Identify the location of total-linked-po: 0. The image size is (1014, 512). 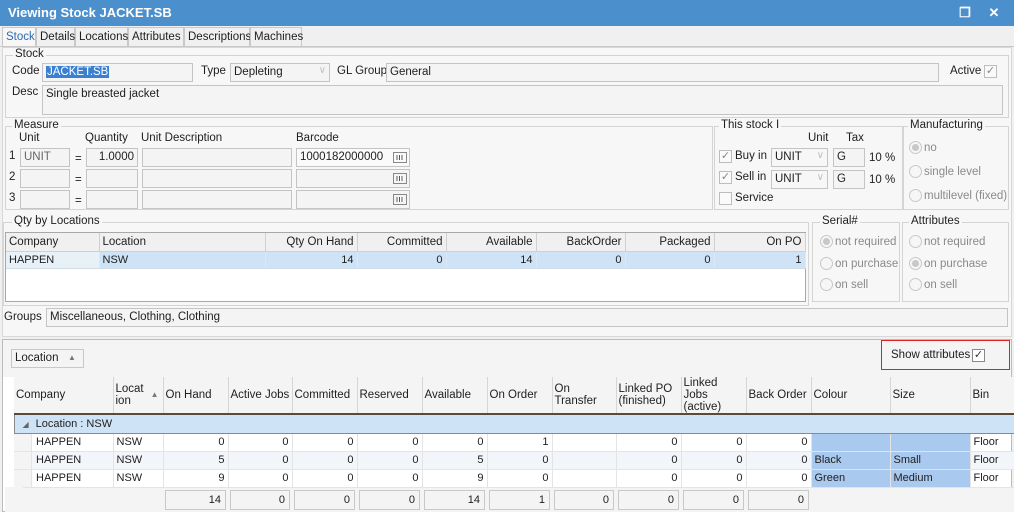
(648, 499).